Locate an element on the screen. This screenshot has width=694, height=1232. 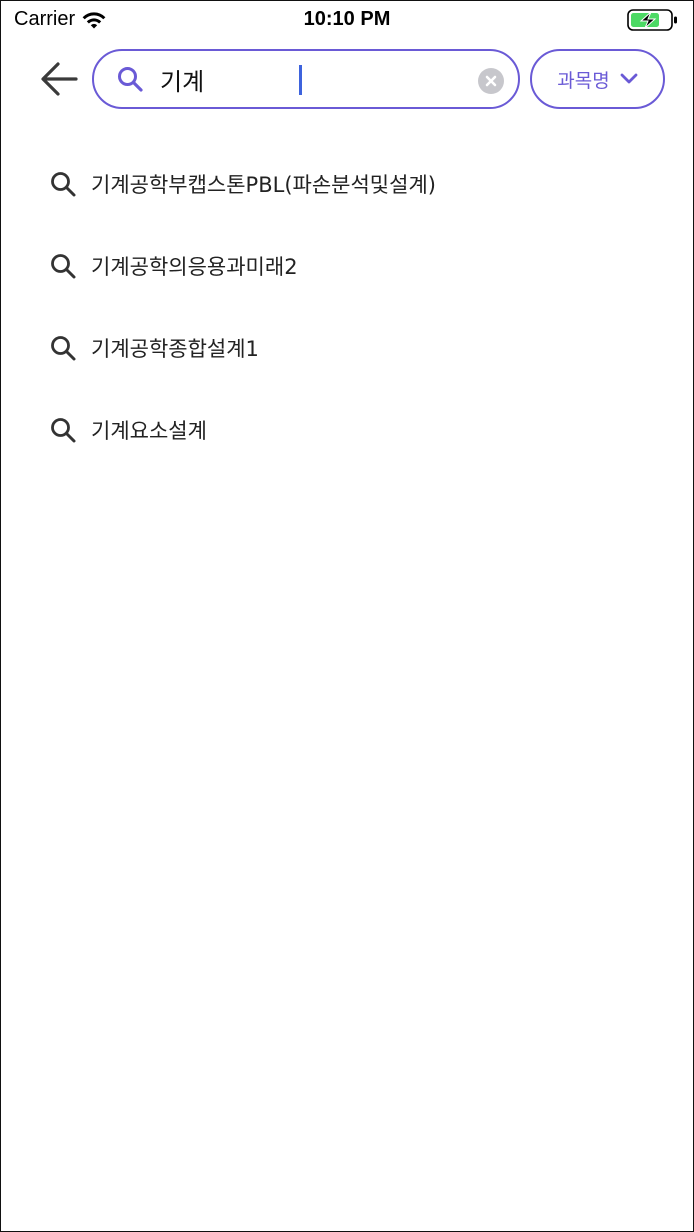
clear-search-button is located at coordinates (491, 81).